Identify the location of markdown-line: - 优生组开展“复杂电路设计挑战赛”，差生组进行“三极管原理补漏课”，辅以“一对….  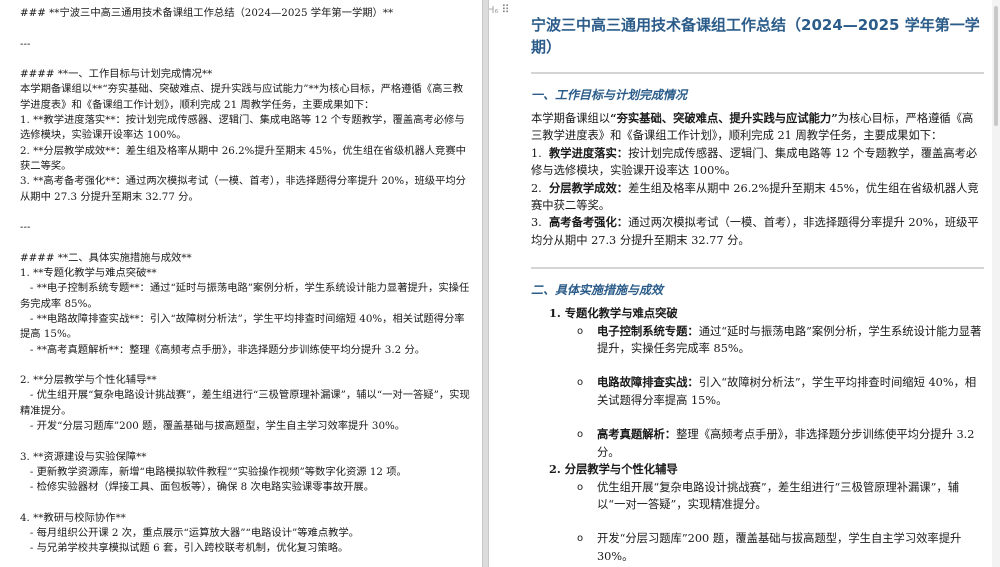
(246, 403).